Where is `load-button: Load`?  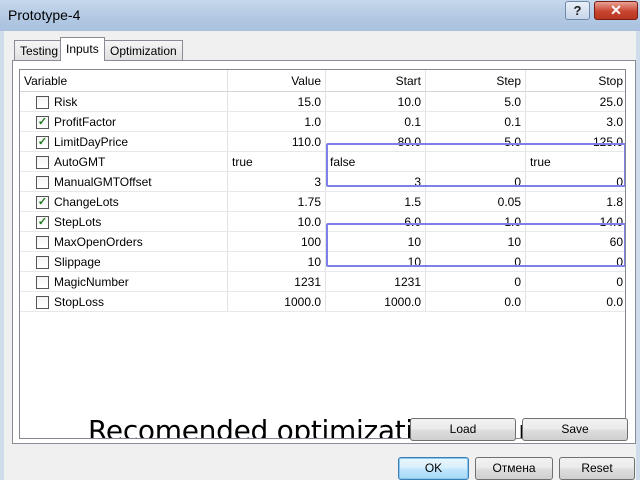
load-button: Load is located at coordinates (463, 429).